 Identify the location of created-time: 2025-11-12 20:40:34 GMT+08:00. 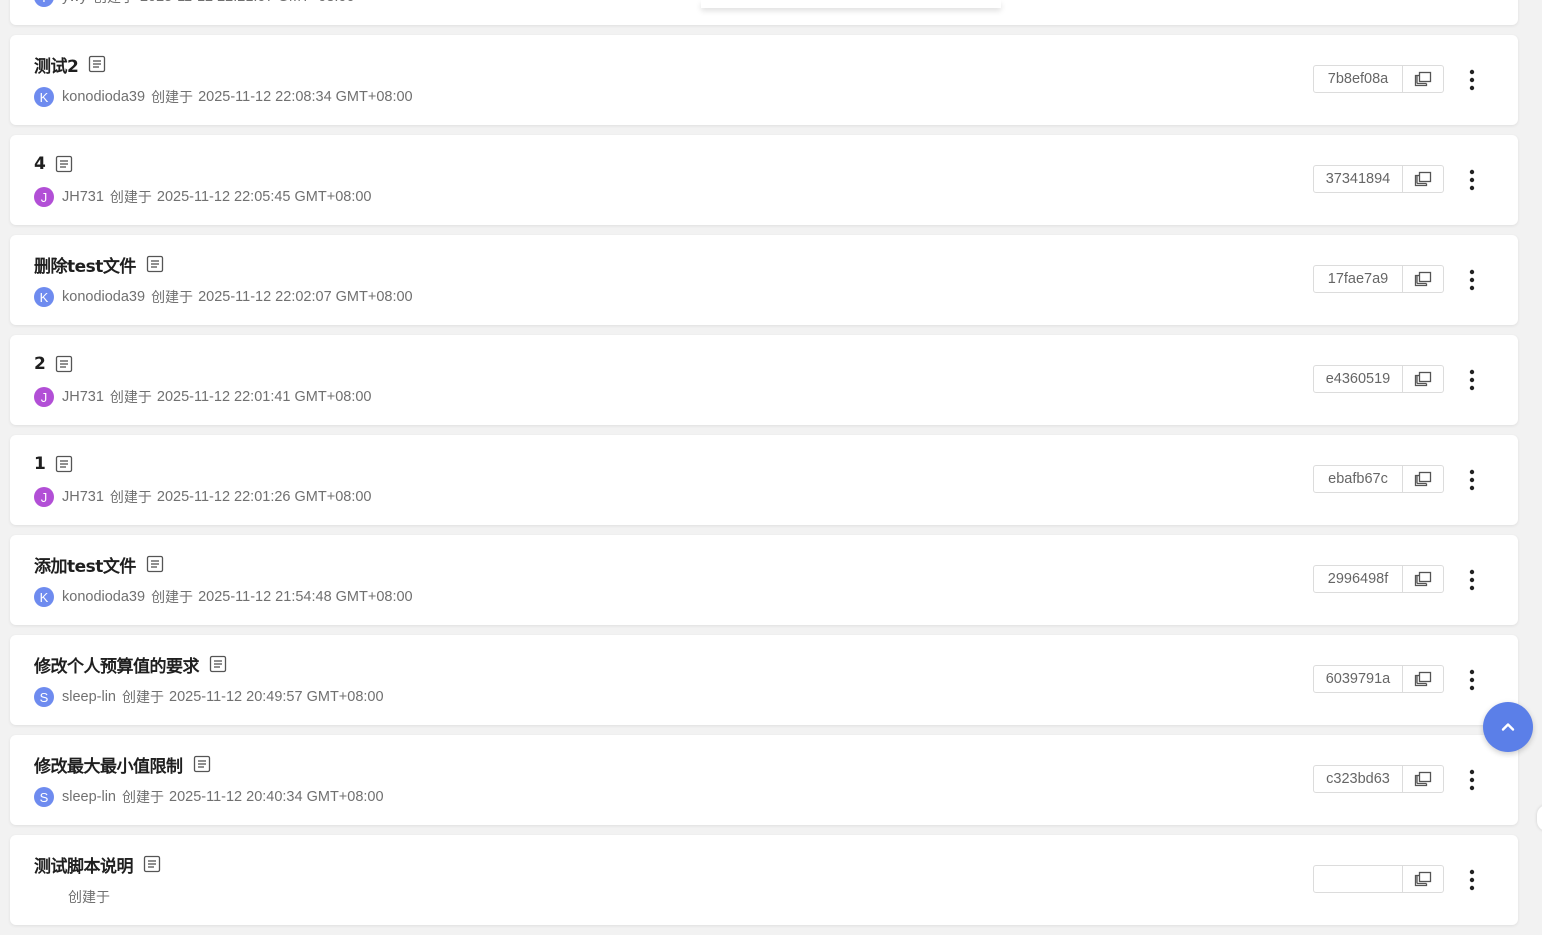
(276, 797).